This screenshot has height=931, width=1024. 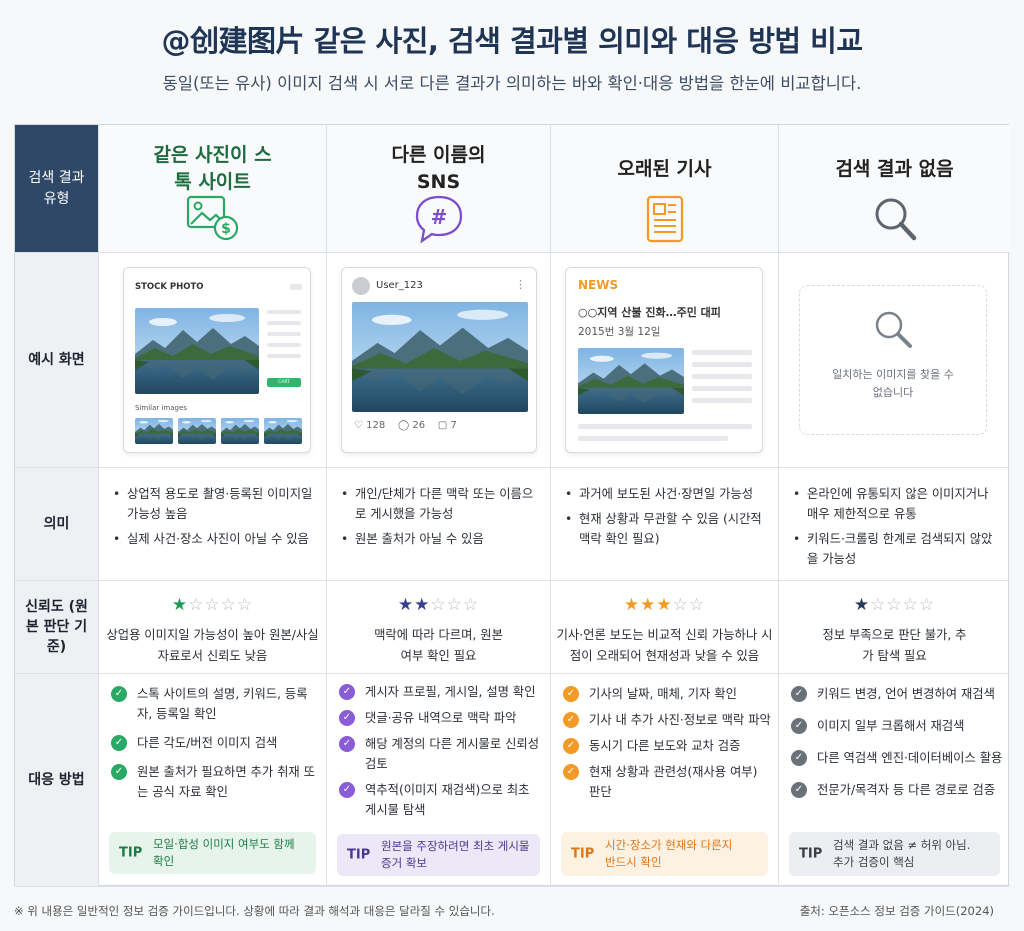 I want to click on footer-source: 출처: 오픈소스 정보 검증 가이드(2024), so click(x=896, y=911).